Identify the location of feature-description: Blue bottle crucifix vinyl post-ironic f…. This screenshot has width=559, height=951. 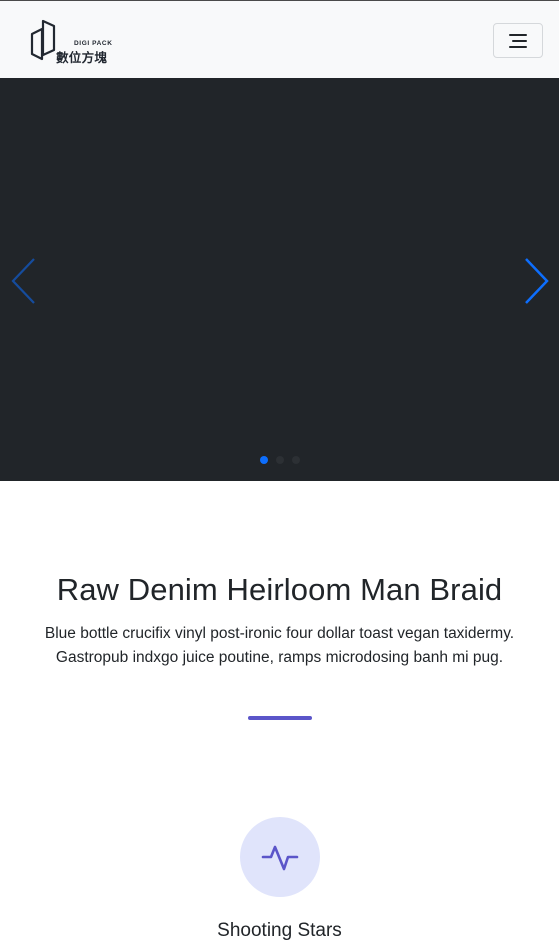
(279, 645).